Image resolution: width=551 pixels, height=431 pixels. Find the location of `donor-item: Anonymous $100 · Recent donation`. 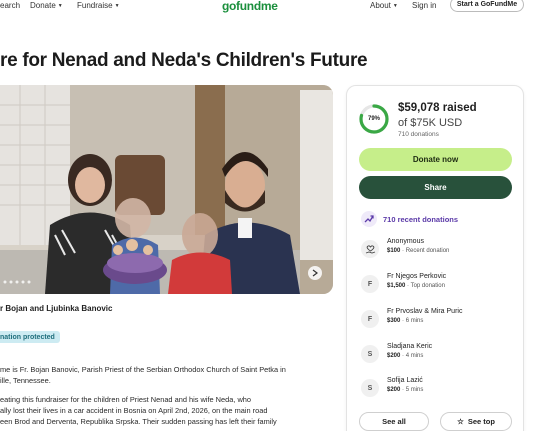

donor-item: Anonymous $100 · Recent donation is located at coordinates (441, 250).